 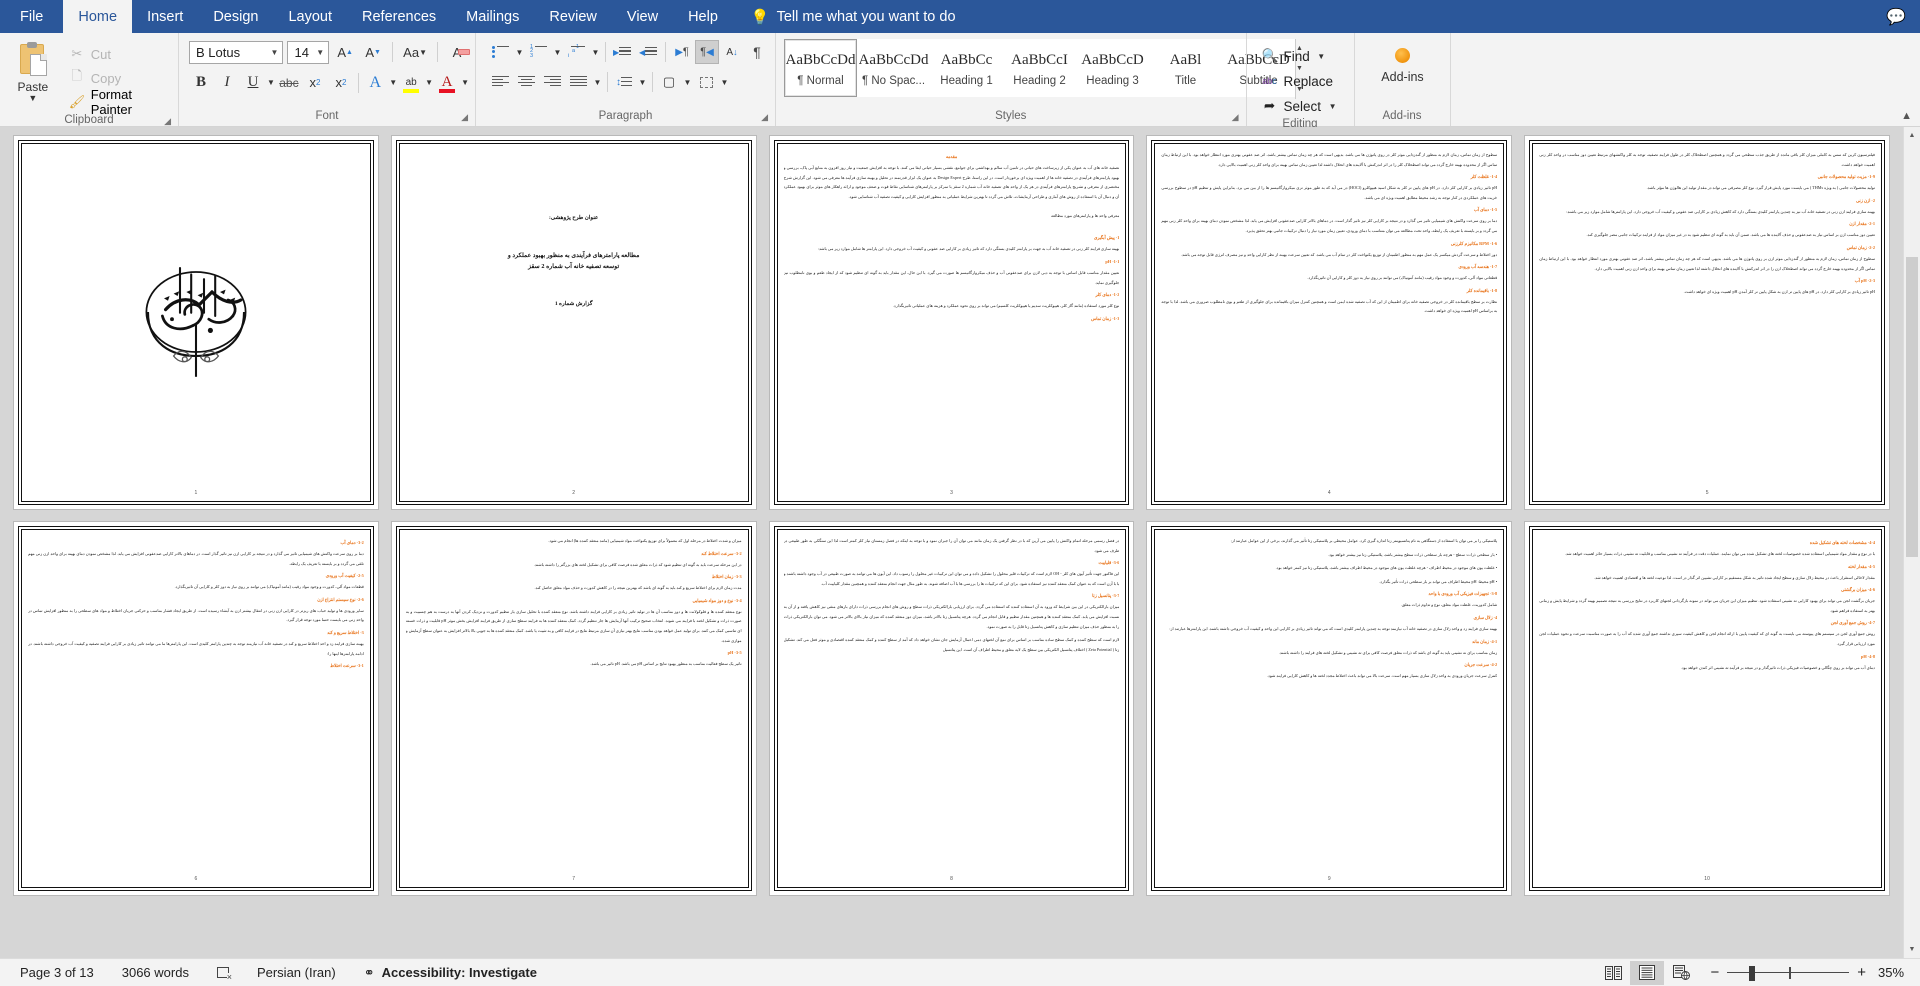 I want to click on page-indicator: Page 3 of 13, so click(x=57, y=972).